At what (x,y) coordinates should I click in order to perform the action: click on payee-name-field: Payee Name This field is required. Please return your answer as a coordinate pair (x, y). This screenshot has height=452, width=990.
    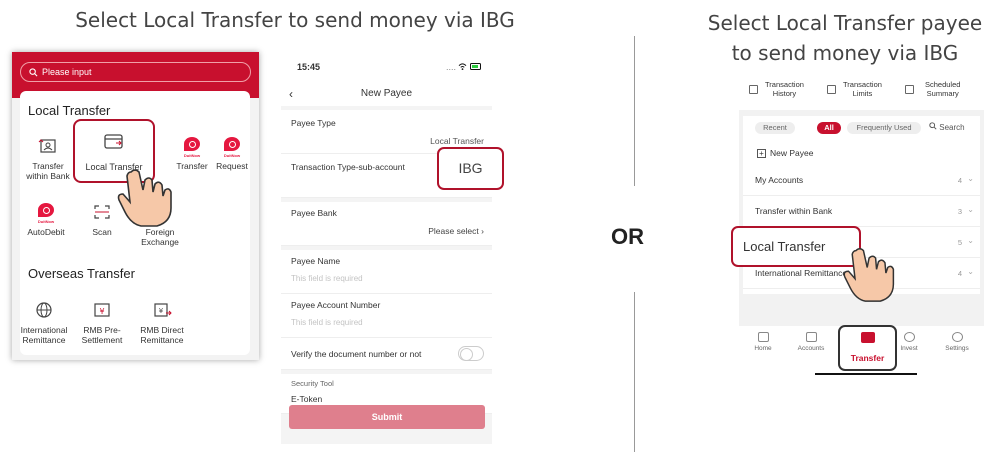
    Looking at the image, I should click on (386, 272).